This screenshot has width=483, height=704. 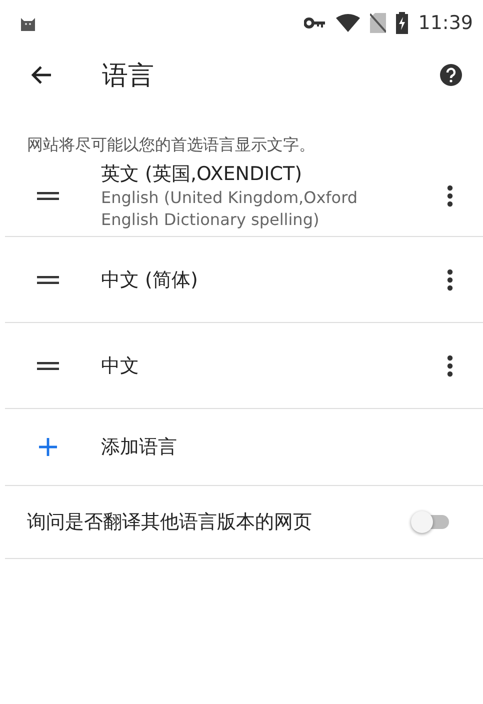 I want to click on language-description: English (United Kingdom,Oxford English Dictionary spelling), so click(x=230, y=208).